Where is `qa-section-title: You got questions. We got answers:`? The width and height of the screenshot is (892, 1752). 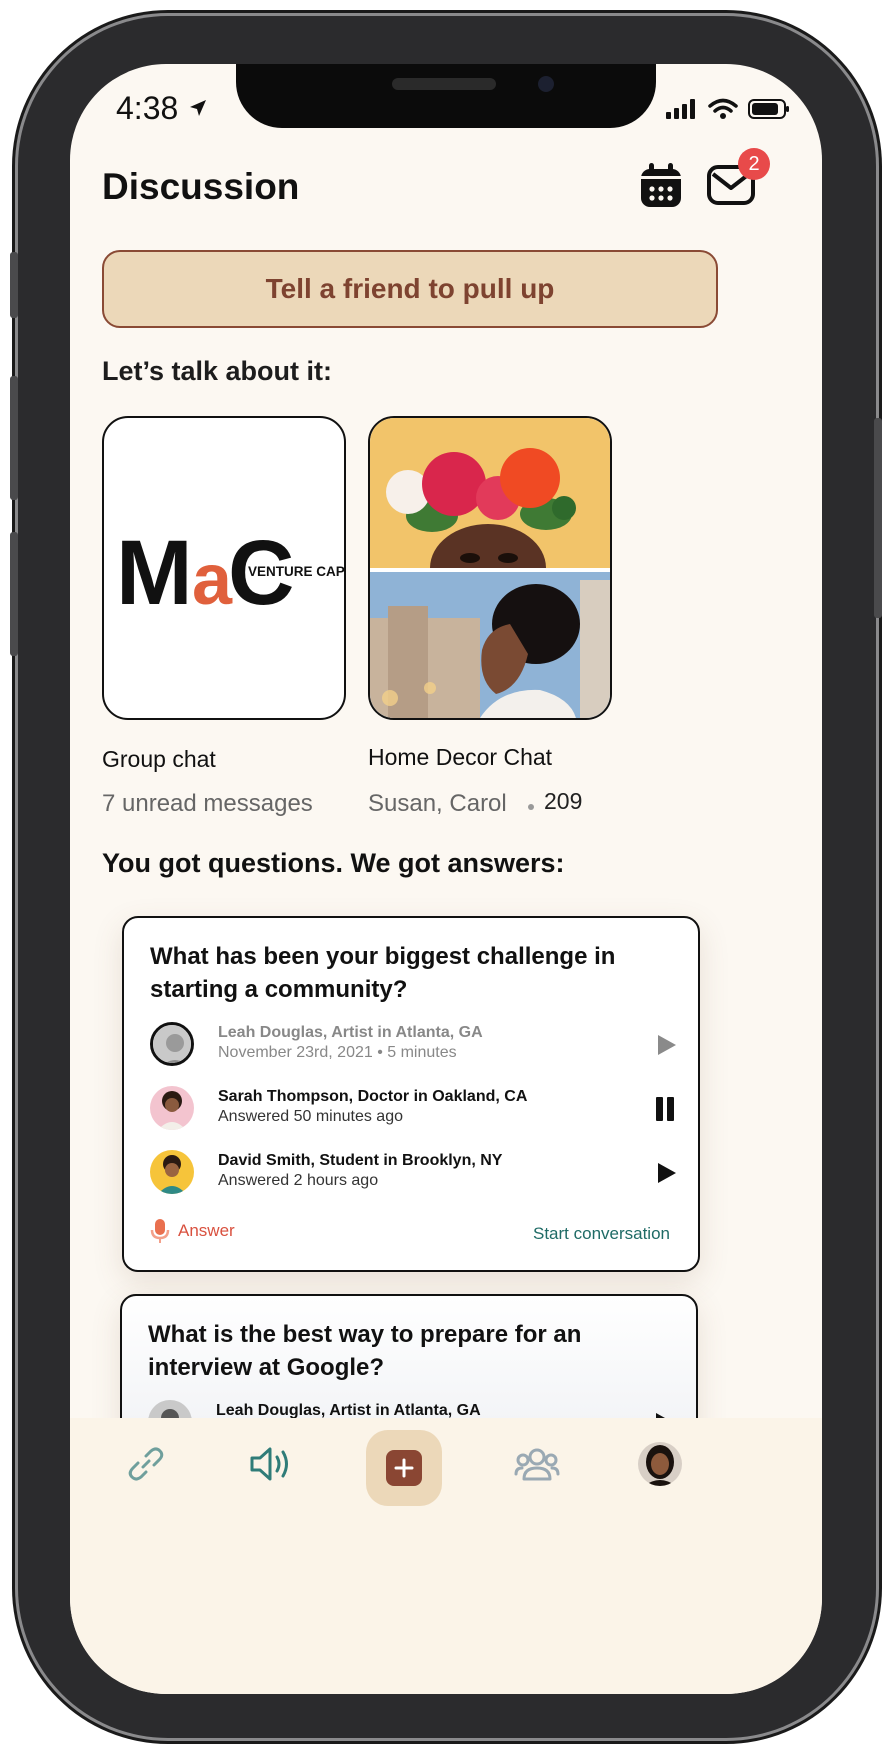
qa-section-title: You got questions. We got answers: is located at coordinates (333, 863).